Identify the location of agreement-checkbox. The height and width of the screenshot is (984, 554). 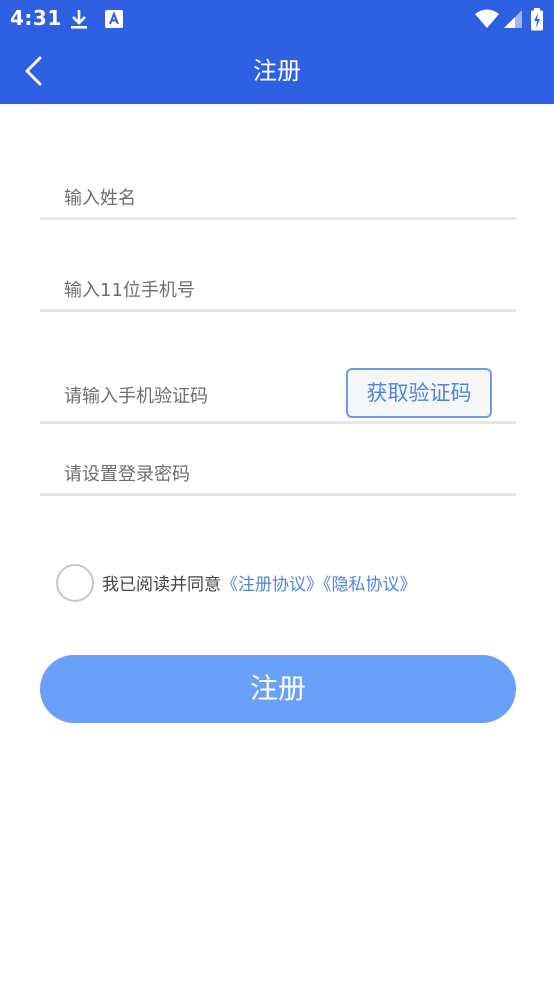
(75, 583).